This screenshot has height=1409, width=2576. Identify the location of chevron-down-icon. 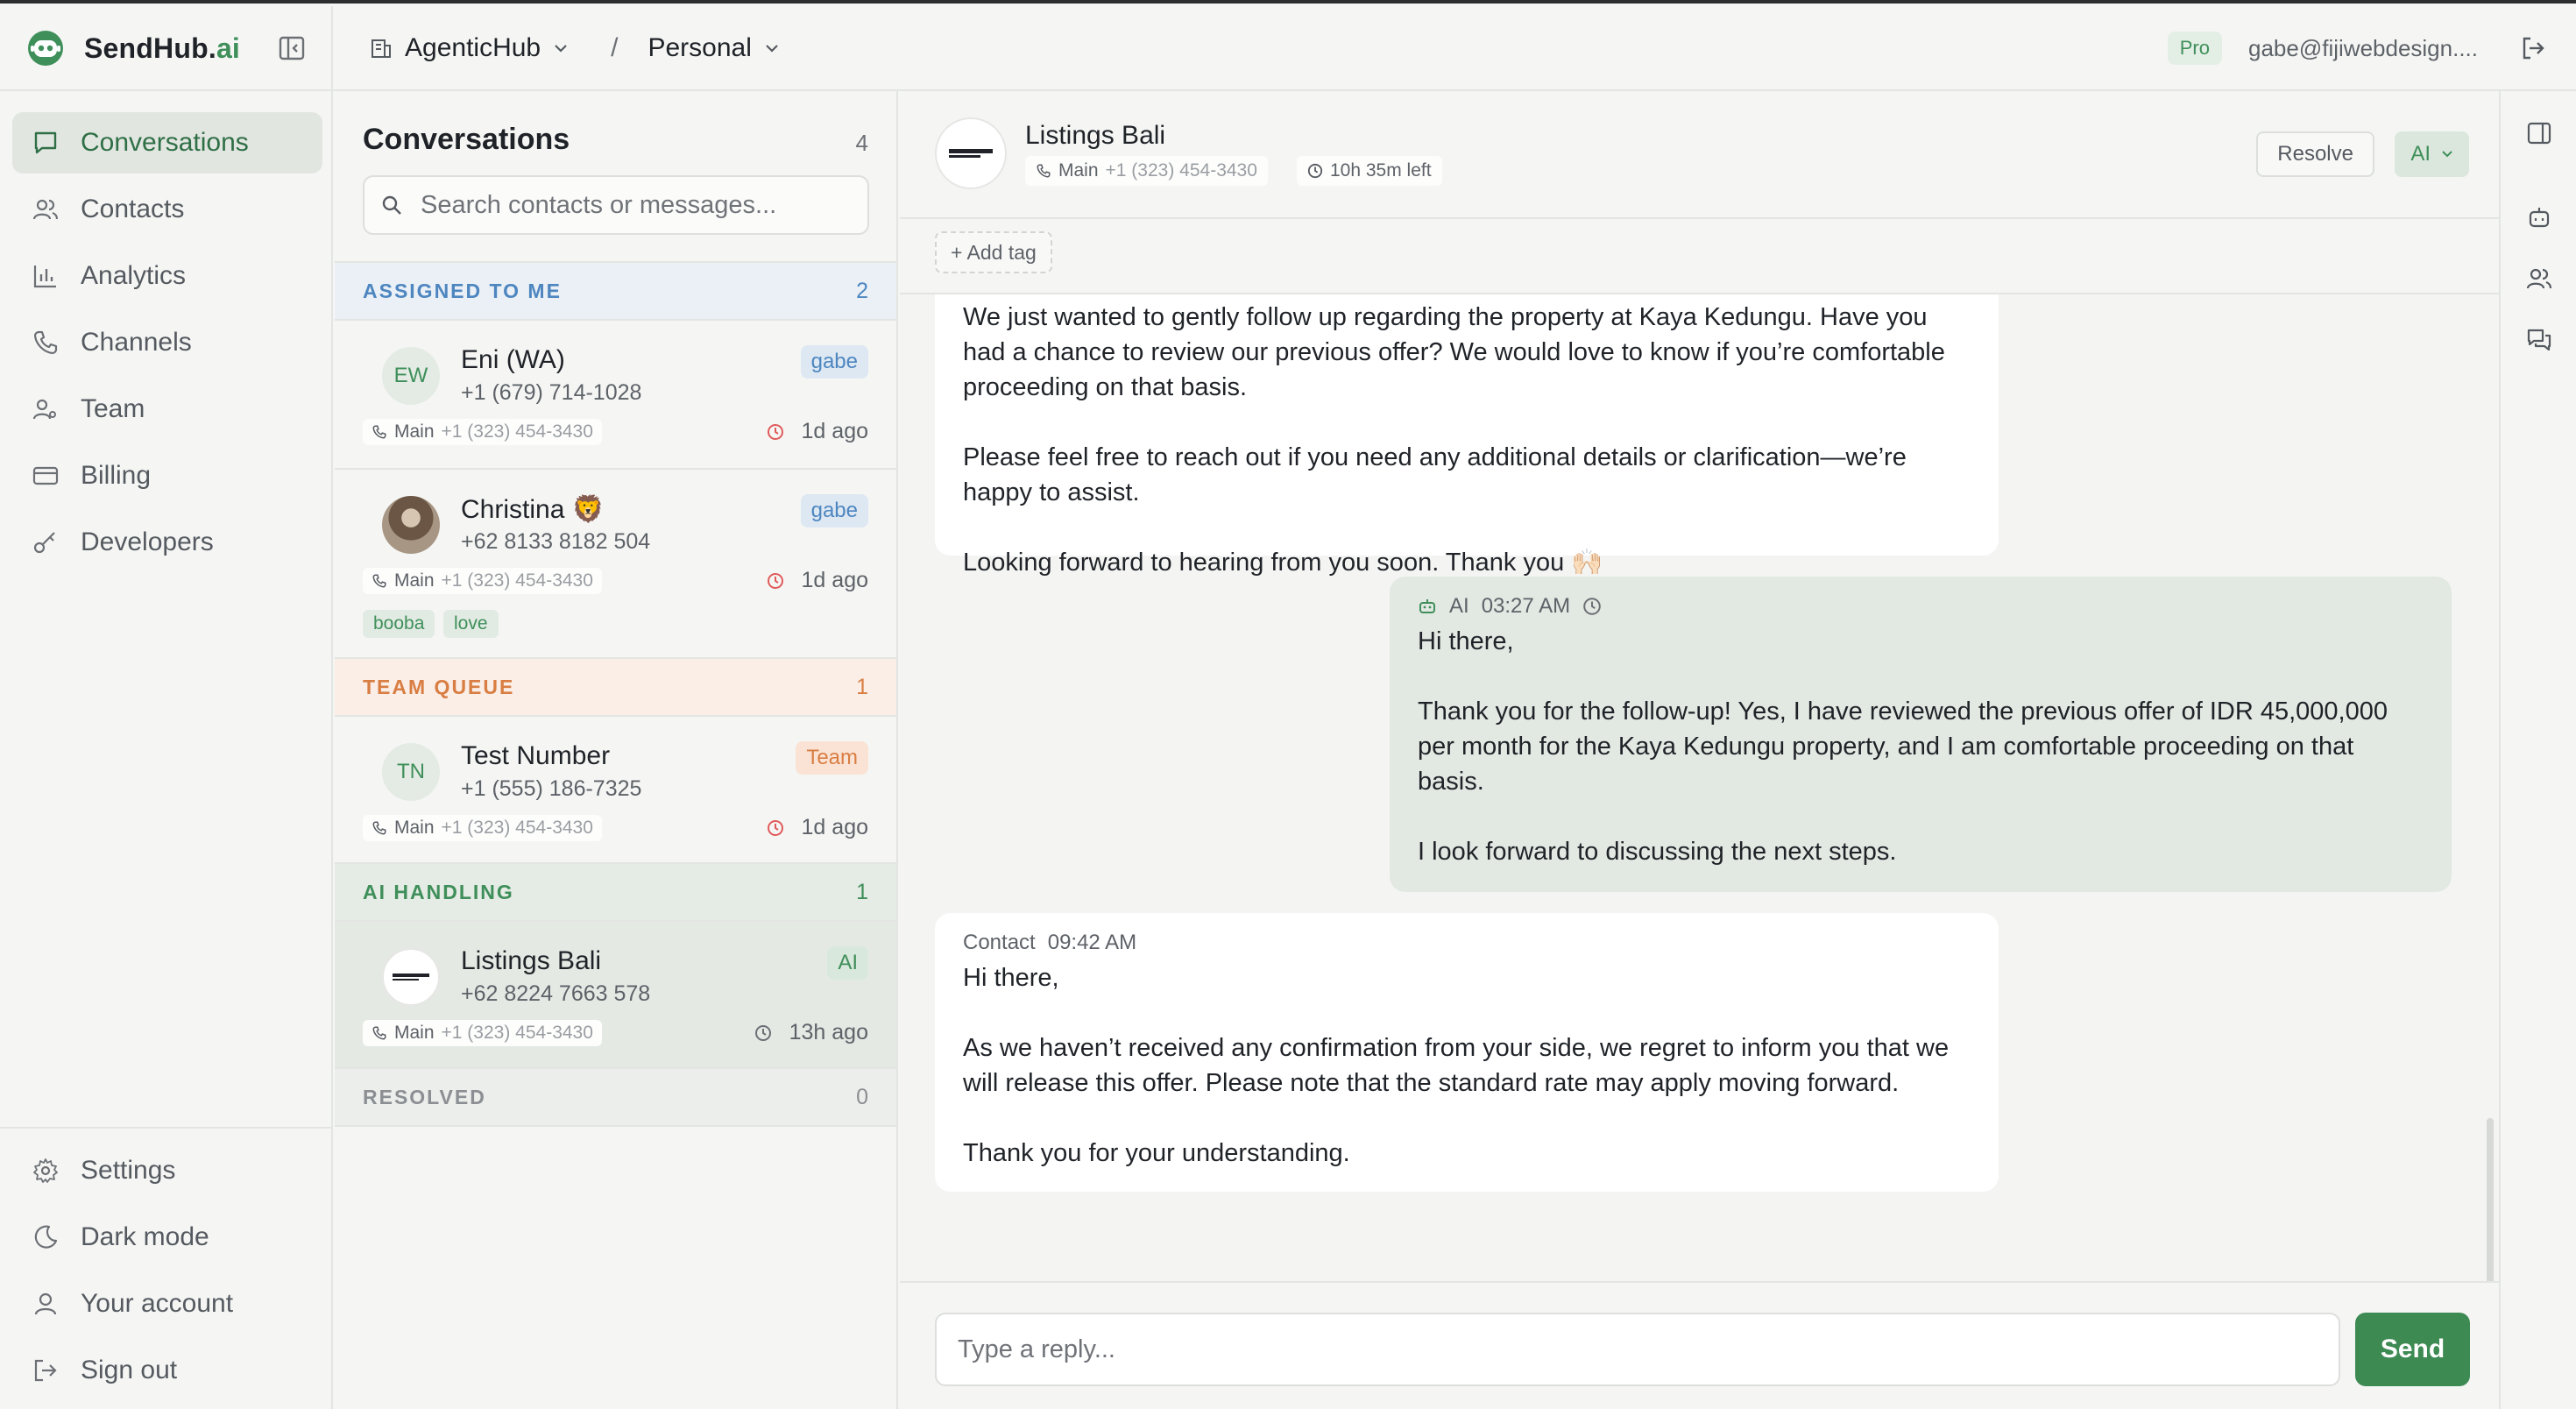
(561, 49).